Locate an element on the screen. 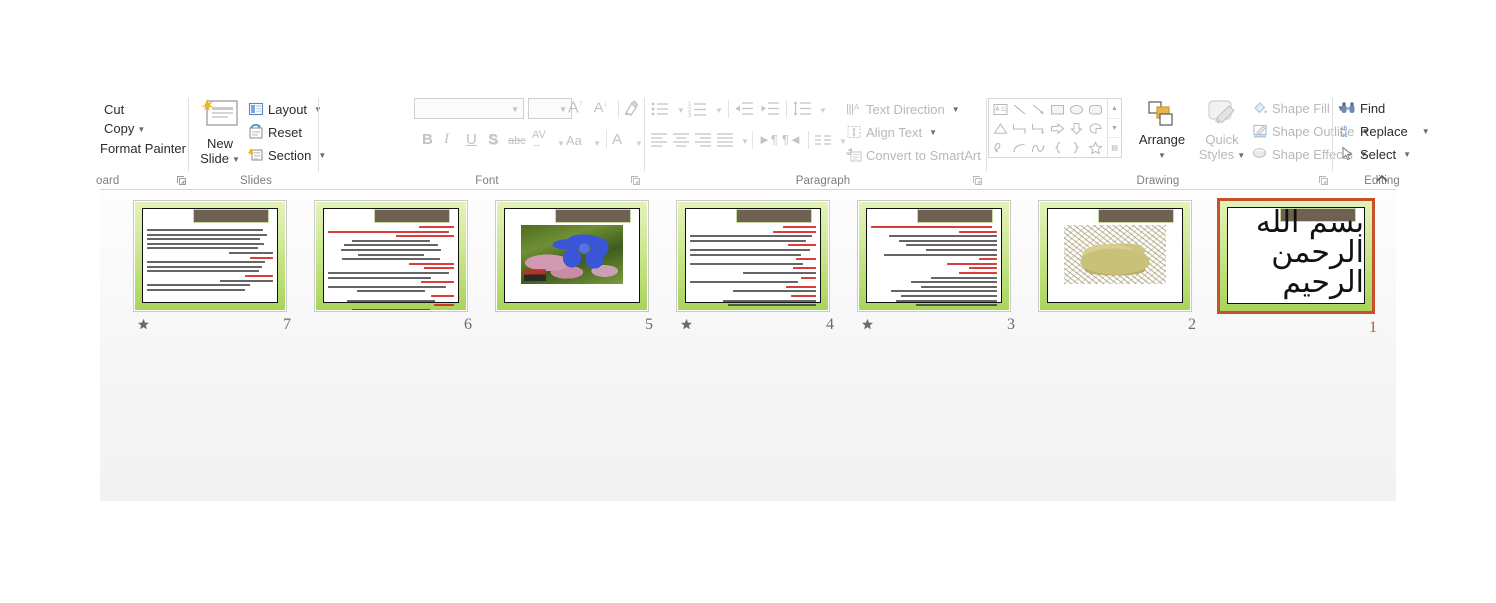  drawing-dialog-launcher is located at coordinates (1323, 180).